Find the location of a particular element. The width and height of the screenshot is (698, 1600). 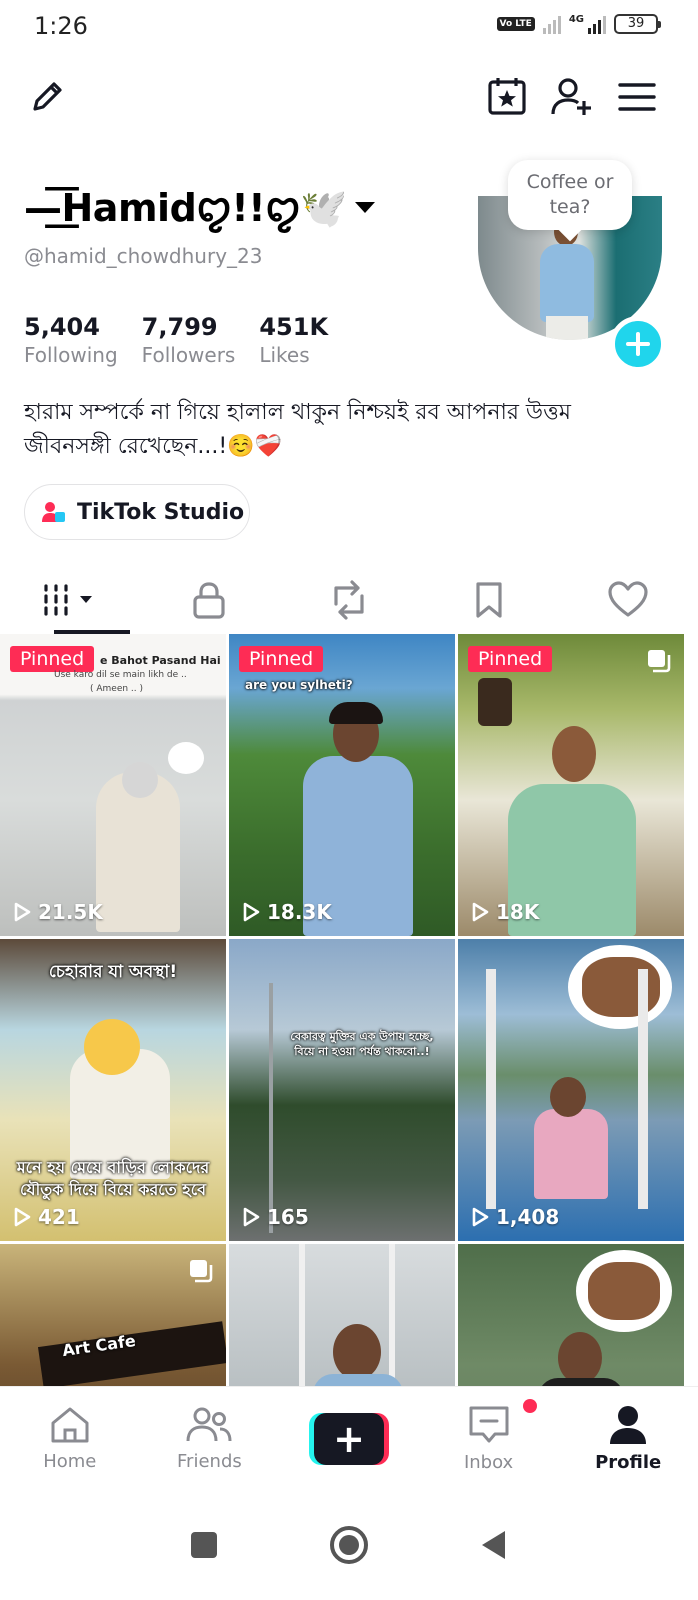

status-note-bubble: Coffee or tea? is located at coordinates (570, 195).